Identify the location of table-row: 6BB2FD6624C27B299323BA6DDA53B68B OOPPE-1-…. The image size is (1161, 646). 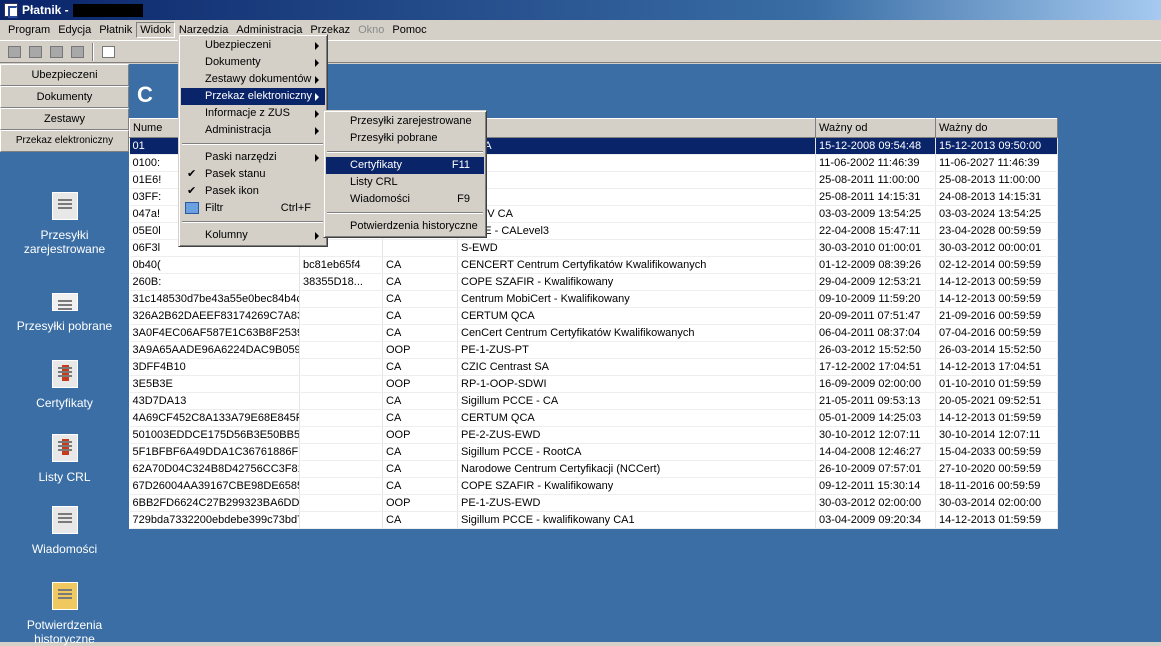
(593, 503).